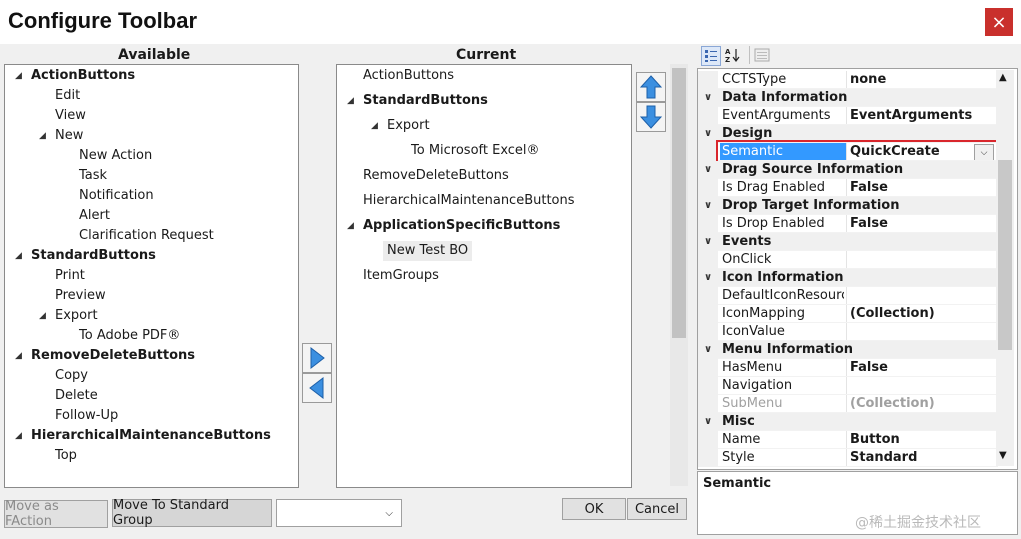 The width and height of the screenshot is (1021, 539). I want to click on property-grid-scrollbar: ▲ ▼, so click(1005, 268).